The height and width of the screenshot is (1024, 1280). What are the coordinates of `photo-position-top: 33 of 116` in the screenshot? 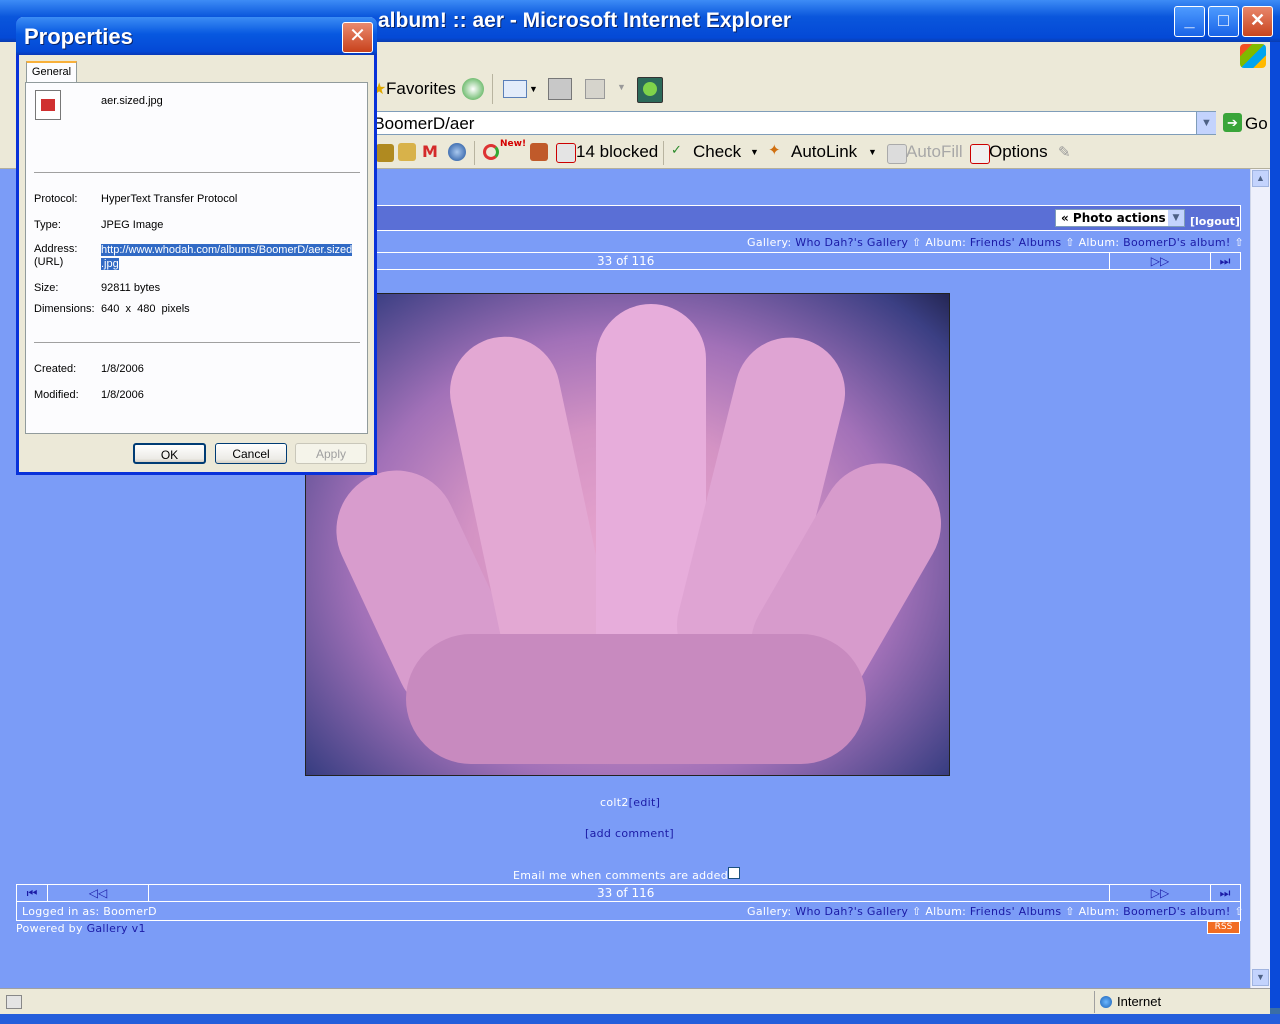 It's located at (626, 261).